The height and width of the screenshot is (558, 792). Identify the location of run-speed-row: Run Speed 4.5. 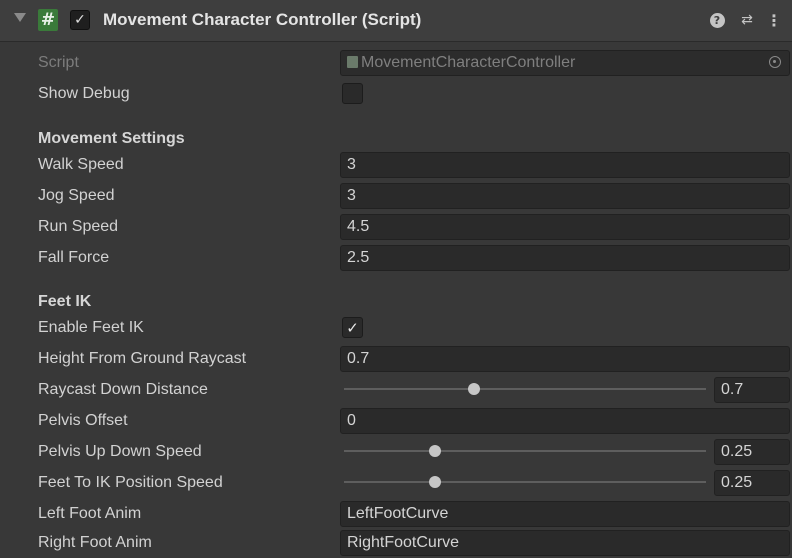
(396, 226).